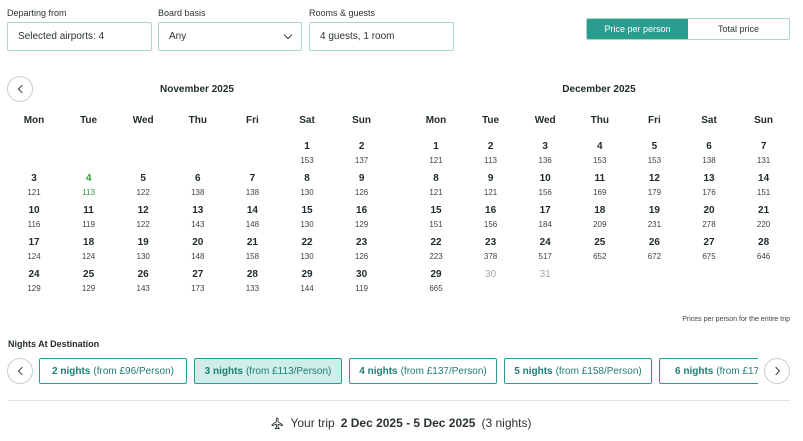 The width and height of the screenshot is (803, 441). What do you see at coordinates (252, 216) in the screenshot?
I see `day-cell: 14 148` at bounding box center [252, 216].